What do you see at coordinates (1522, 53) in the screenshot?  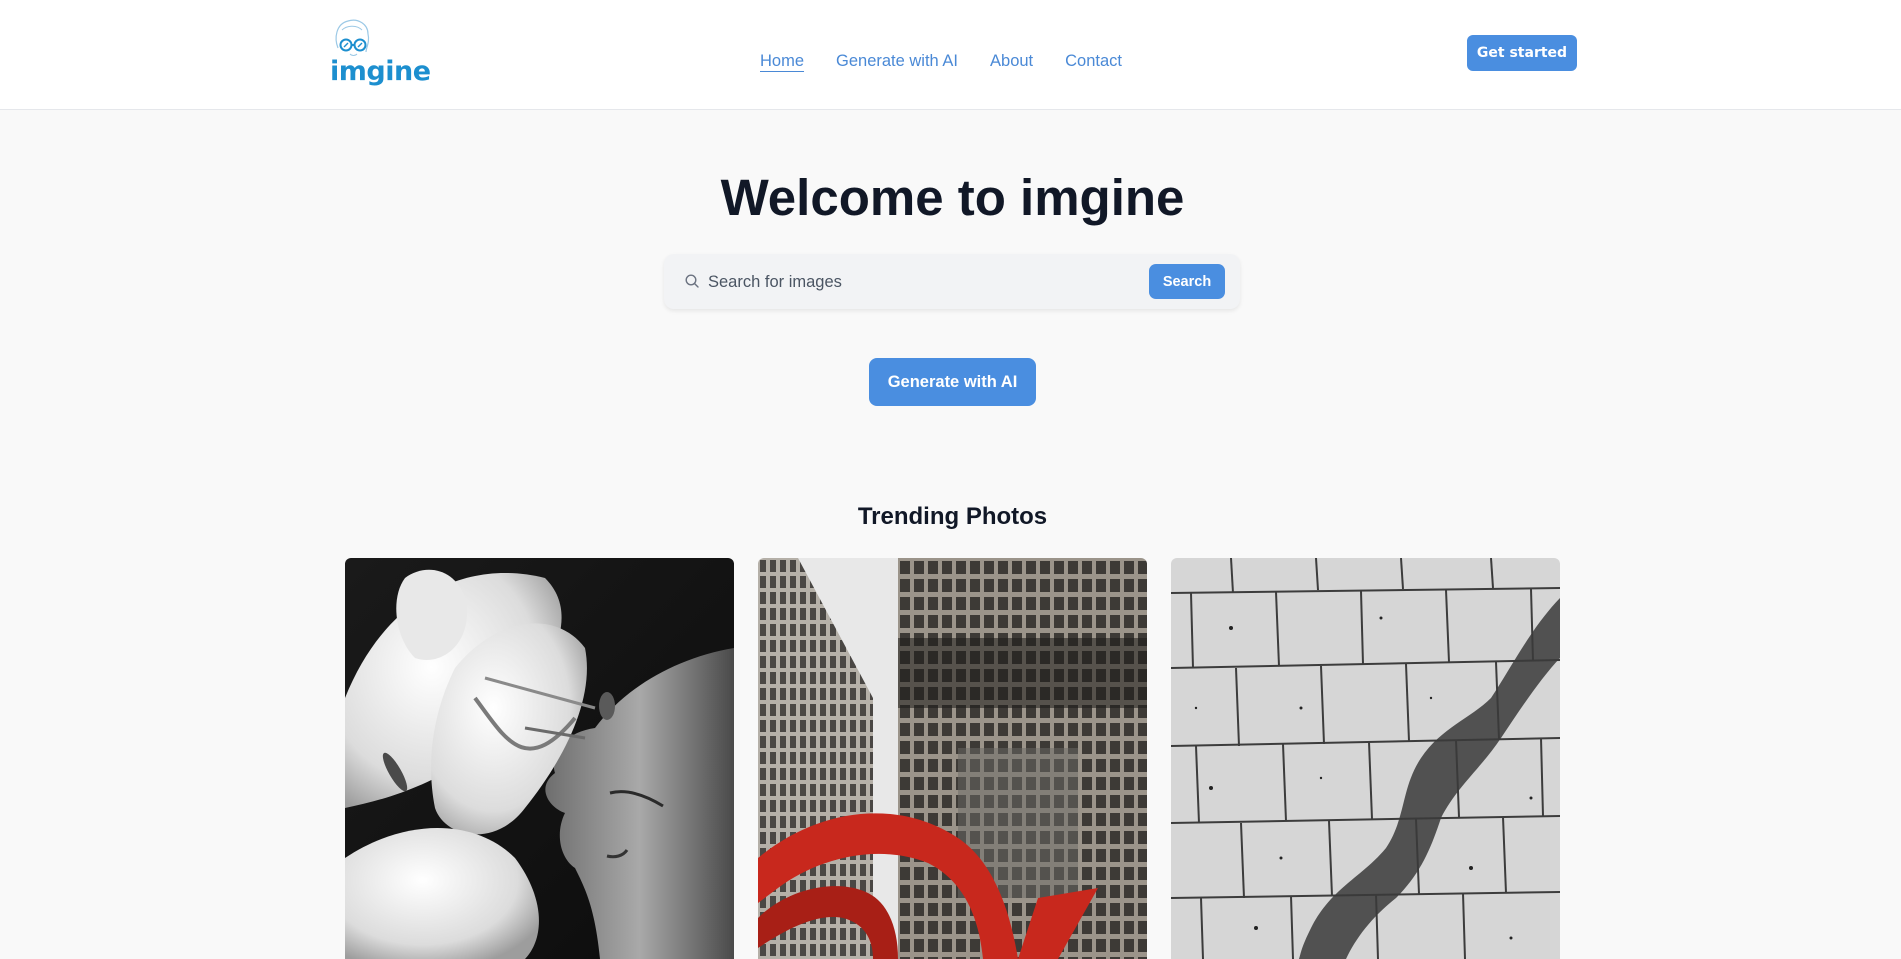 I see `get-started-button: Get started` at bounding box center [1522, 53].